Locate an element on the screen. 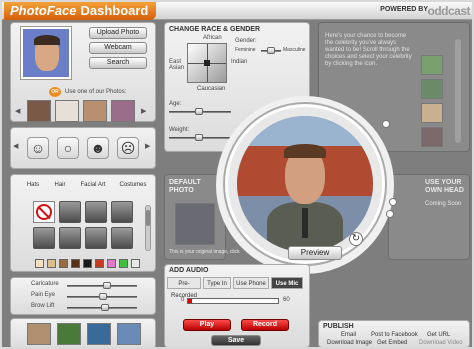 Image resolution: width=474 pixels, height=349 pixels. tab-use-phone: Use Phone is located at coordinates (251, 283).